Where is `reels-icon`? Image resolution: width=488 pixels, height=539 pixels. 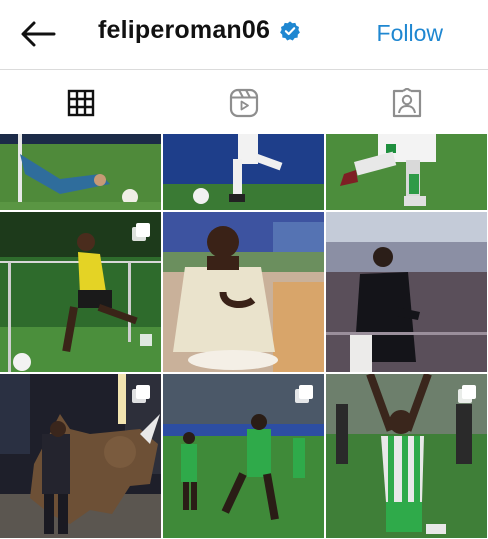 reels-icon is located at coordinates (244, 103).